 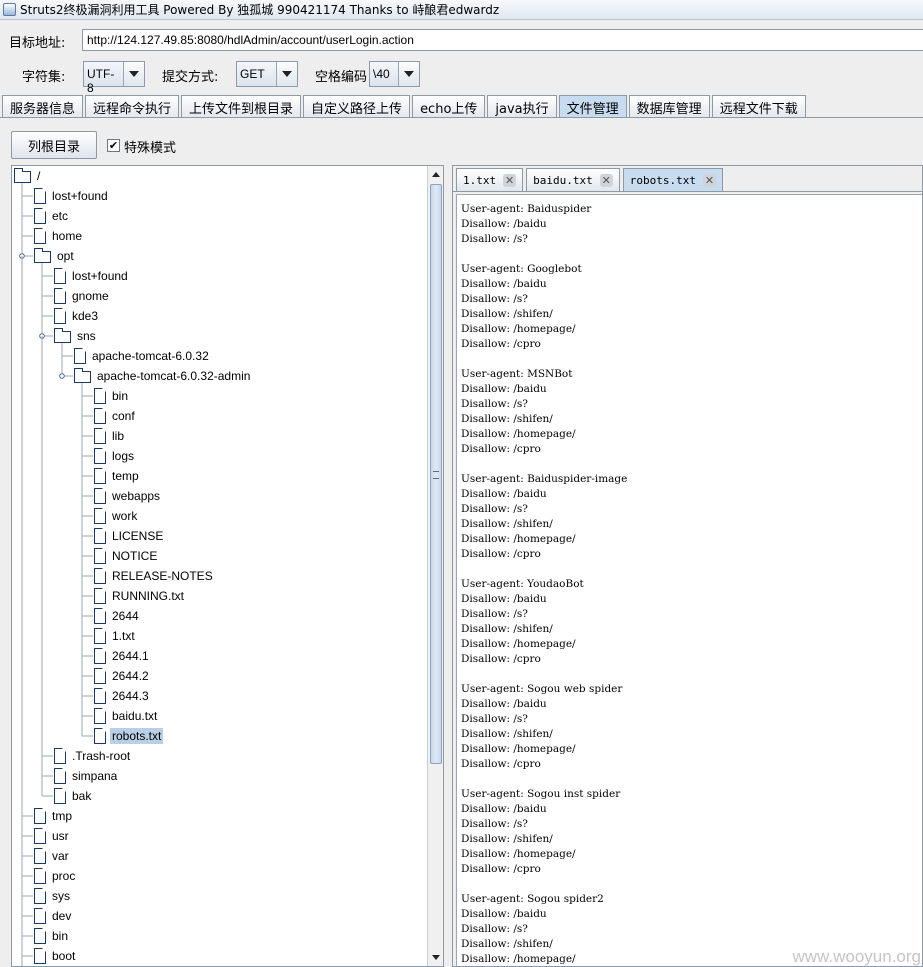 What do you see at coordinates (54, 816) in the screenshot?
I see `tree-node: tmp` at bounding box center [54, 816].